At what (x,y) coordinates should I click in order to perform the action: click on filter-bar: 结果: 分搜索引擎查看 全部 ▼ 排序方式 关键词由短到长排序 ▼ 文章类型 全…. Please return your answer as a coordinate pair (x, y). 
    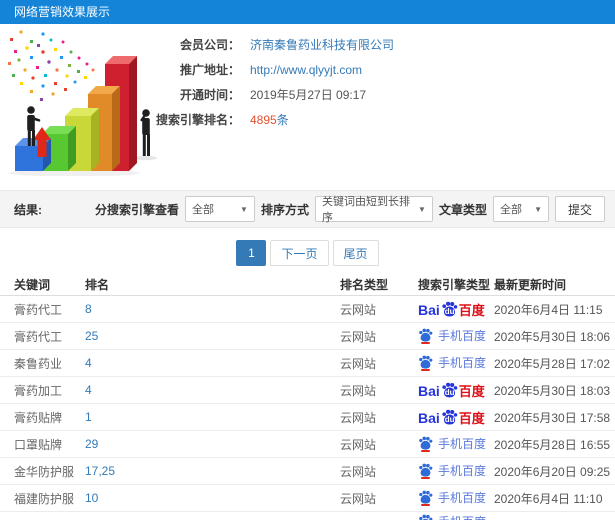
    Looking at the image, I should click on (307, 209).